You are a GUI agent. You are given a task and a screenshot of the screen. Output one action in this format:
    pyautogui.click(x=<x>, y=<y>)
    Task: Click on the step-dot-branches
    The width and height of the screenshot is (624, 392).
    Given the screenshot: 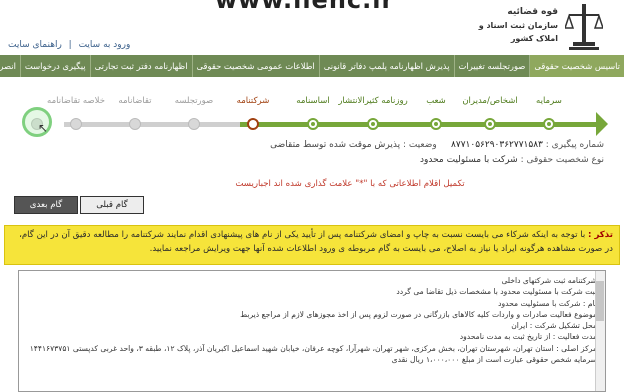 What is the action you would take?
    pyautogui.click(x=436, y=124)
    